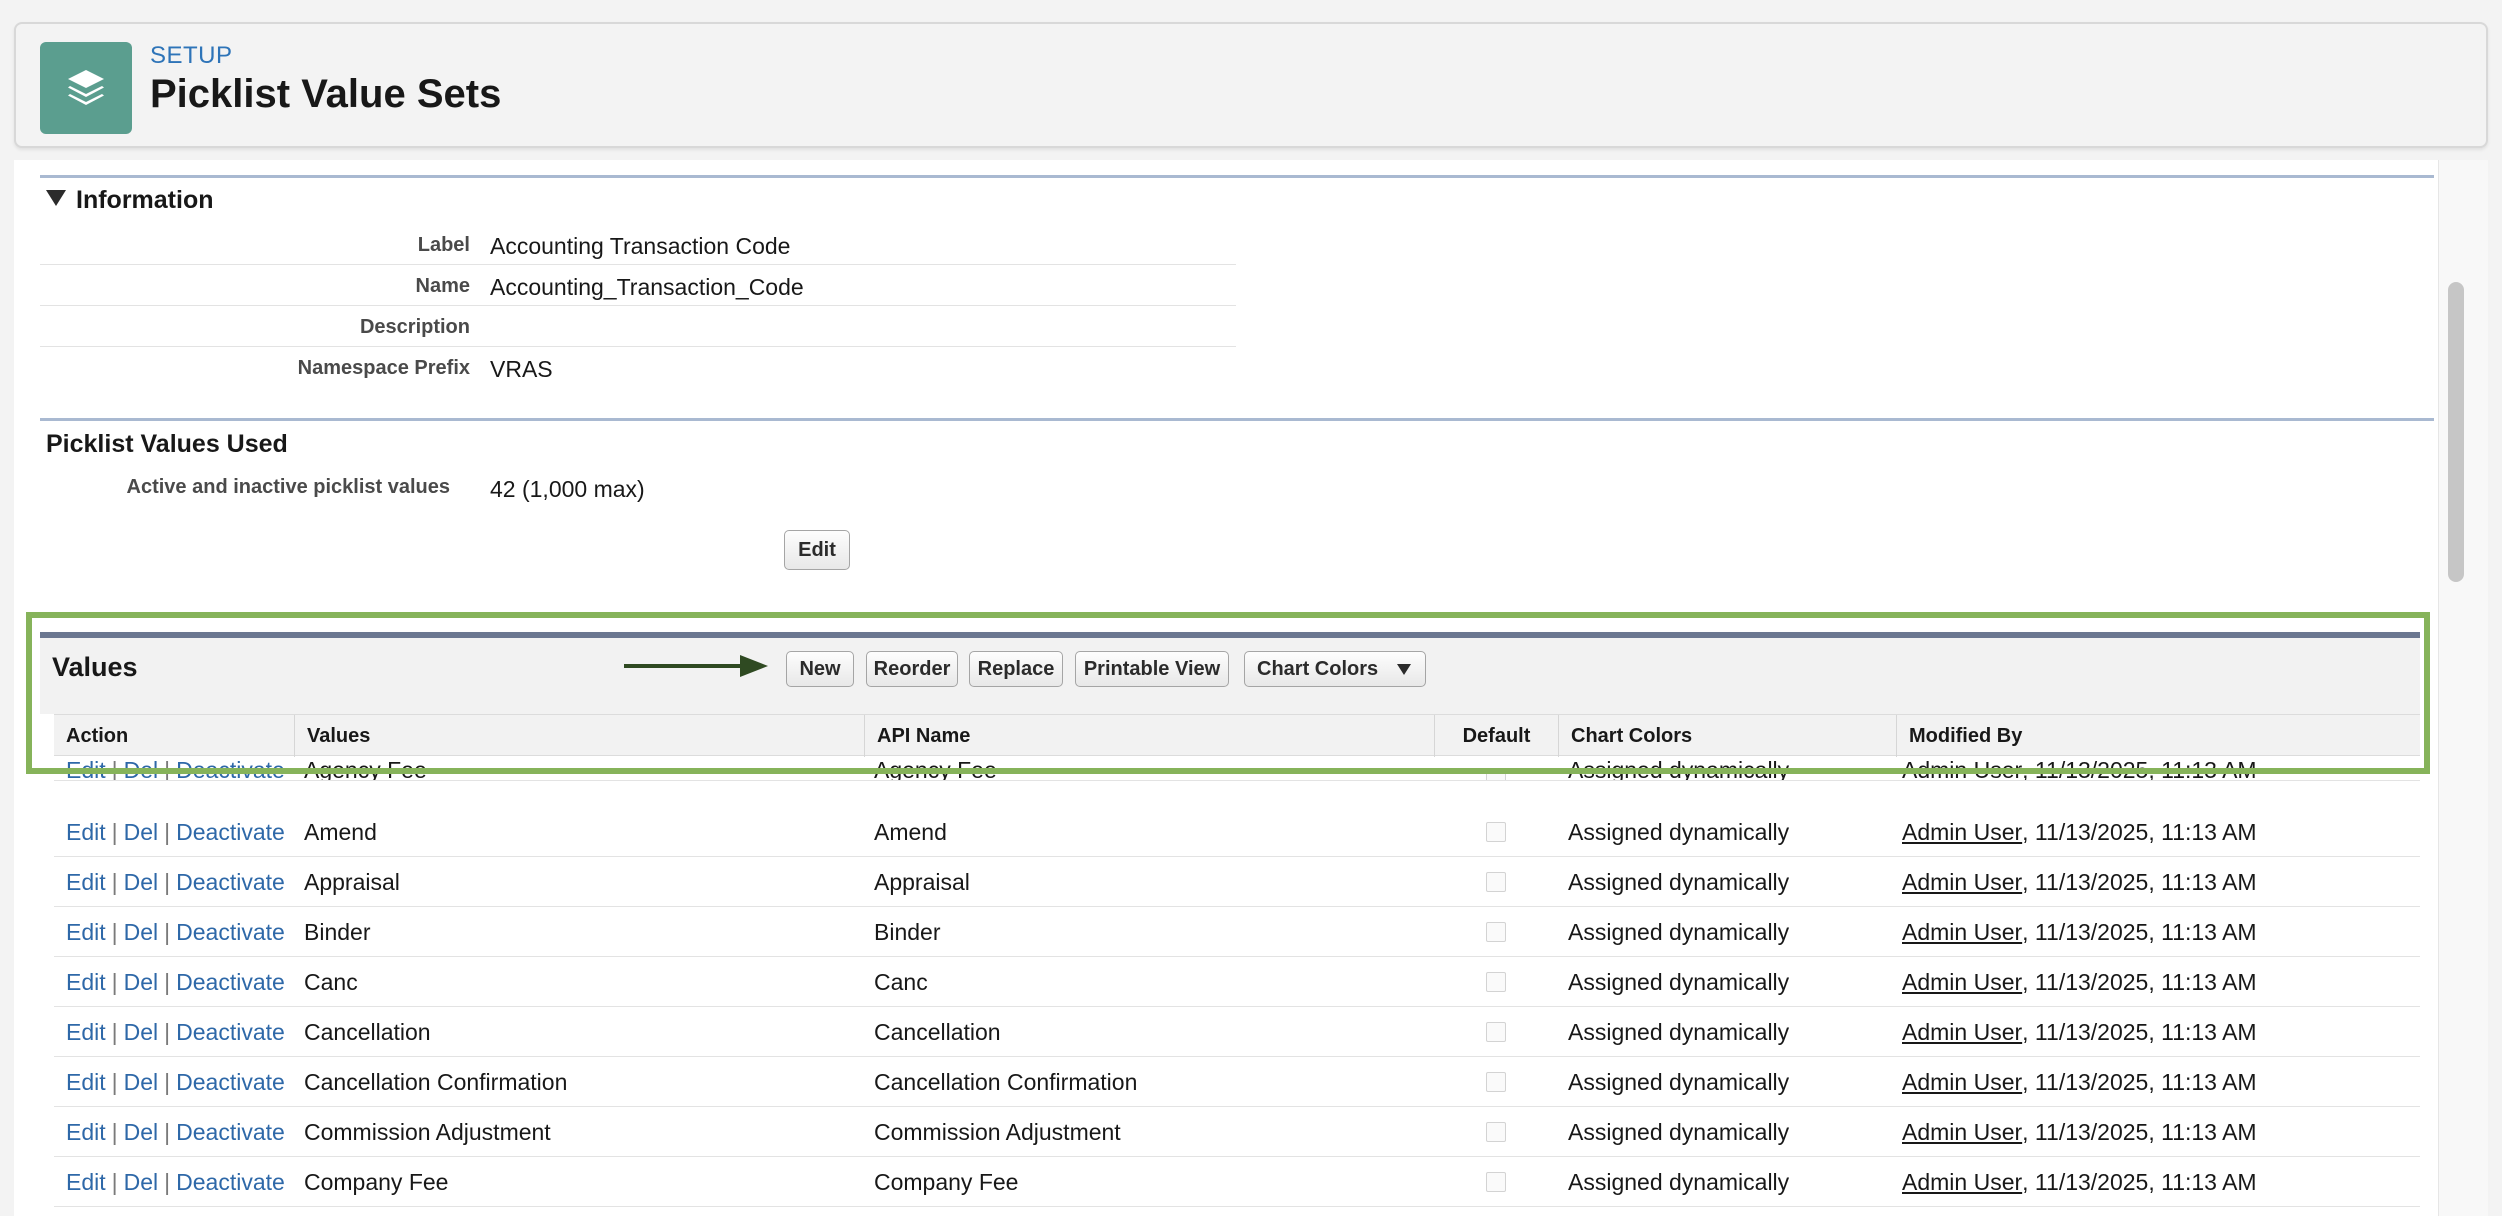 This screenshot has height=1216, width=2502. I want to click on cell-api-name: Company Fee, so click(946, 1181).